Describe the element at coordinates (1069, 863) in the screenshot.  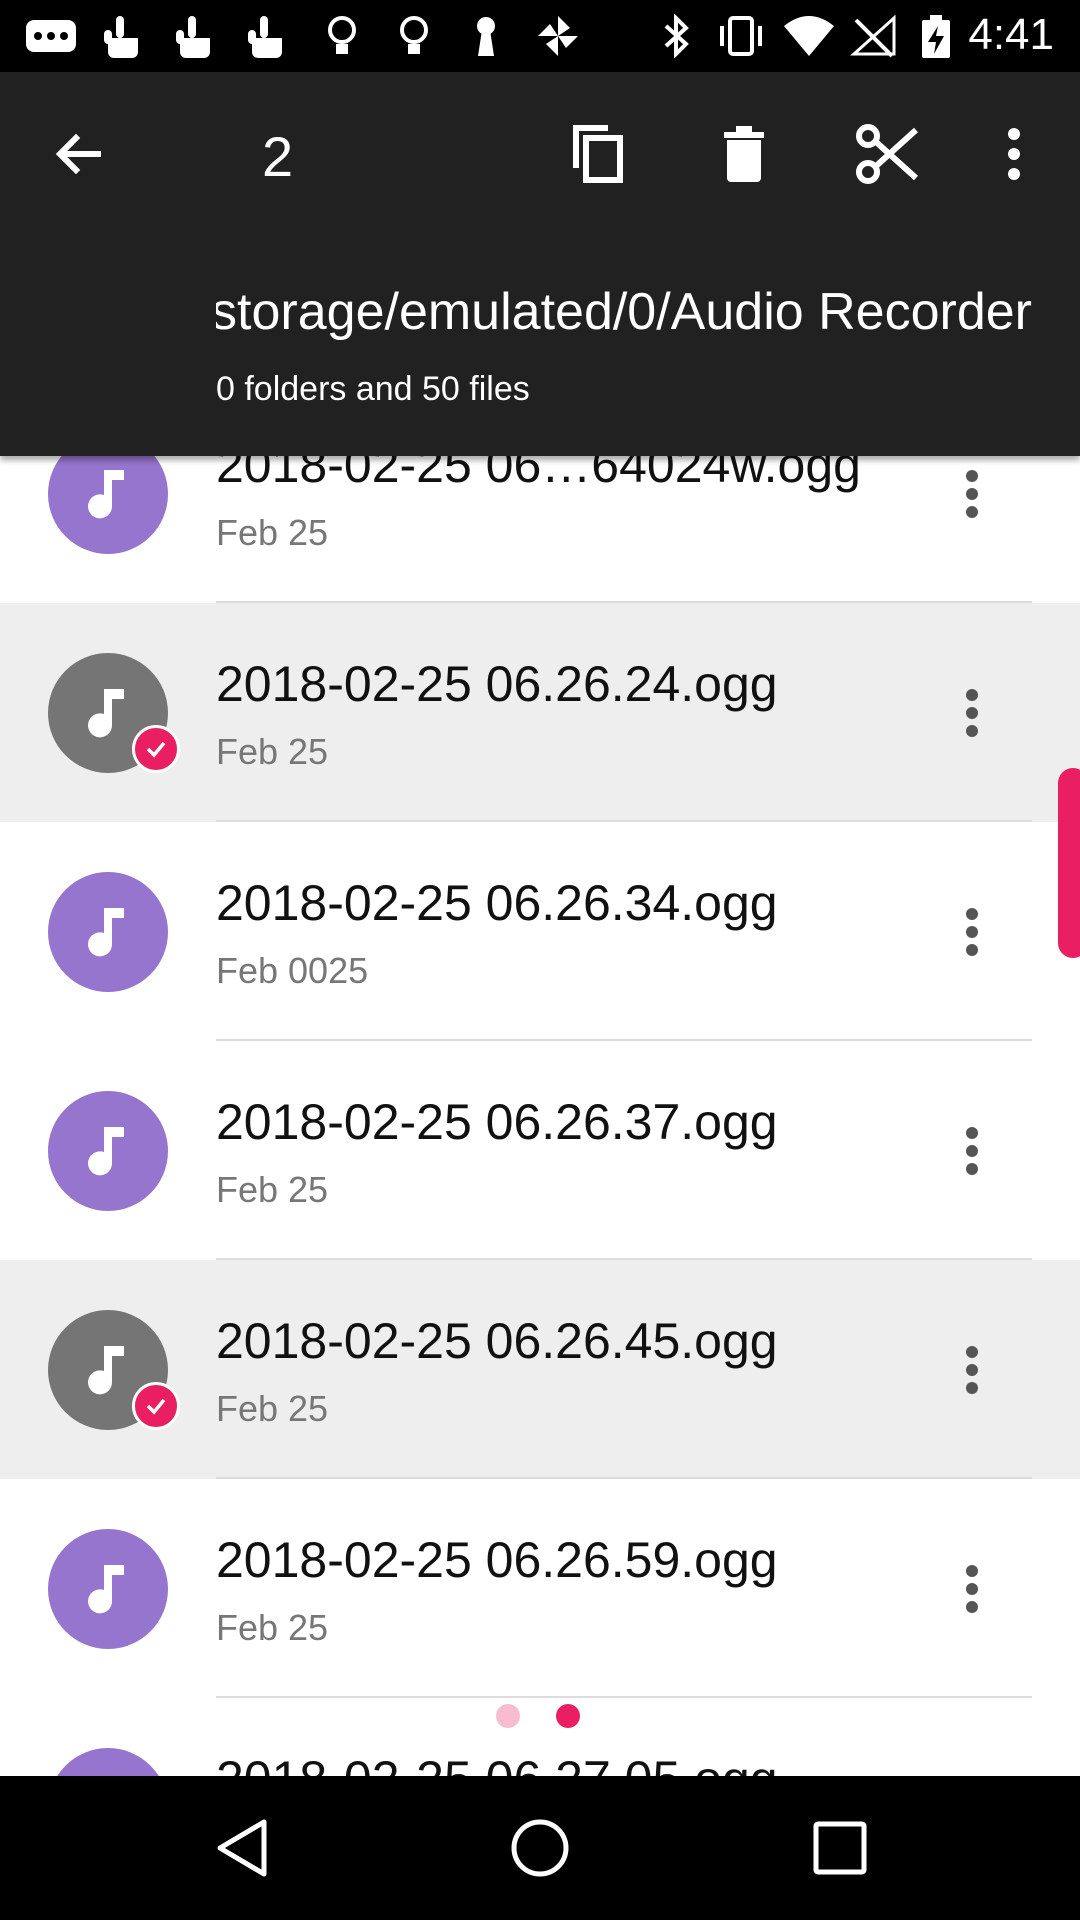
I see `fast-scroll-thumb` at that location.